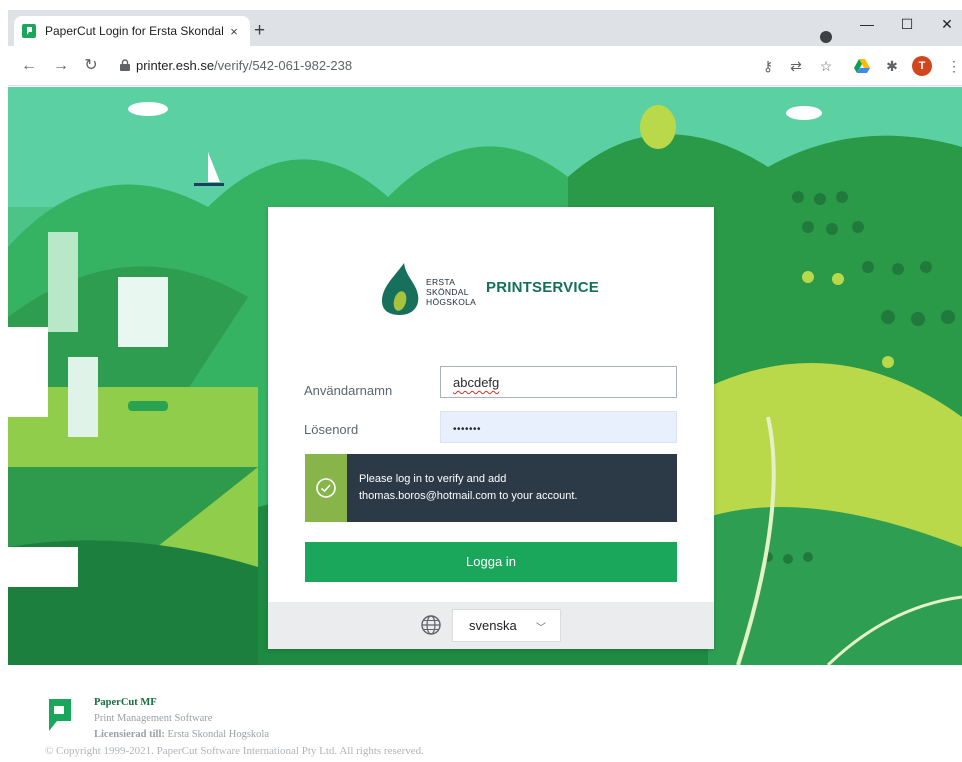  I want to click on username-label: Användarnamn, so click(348, 390).